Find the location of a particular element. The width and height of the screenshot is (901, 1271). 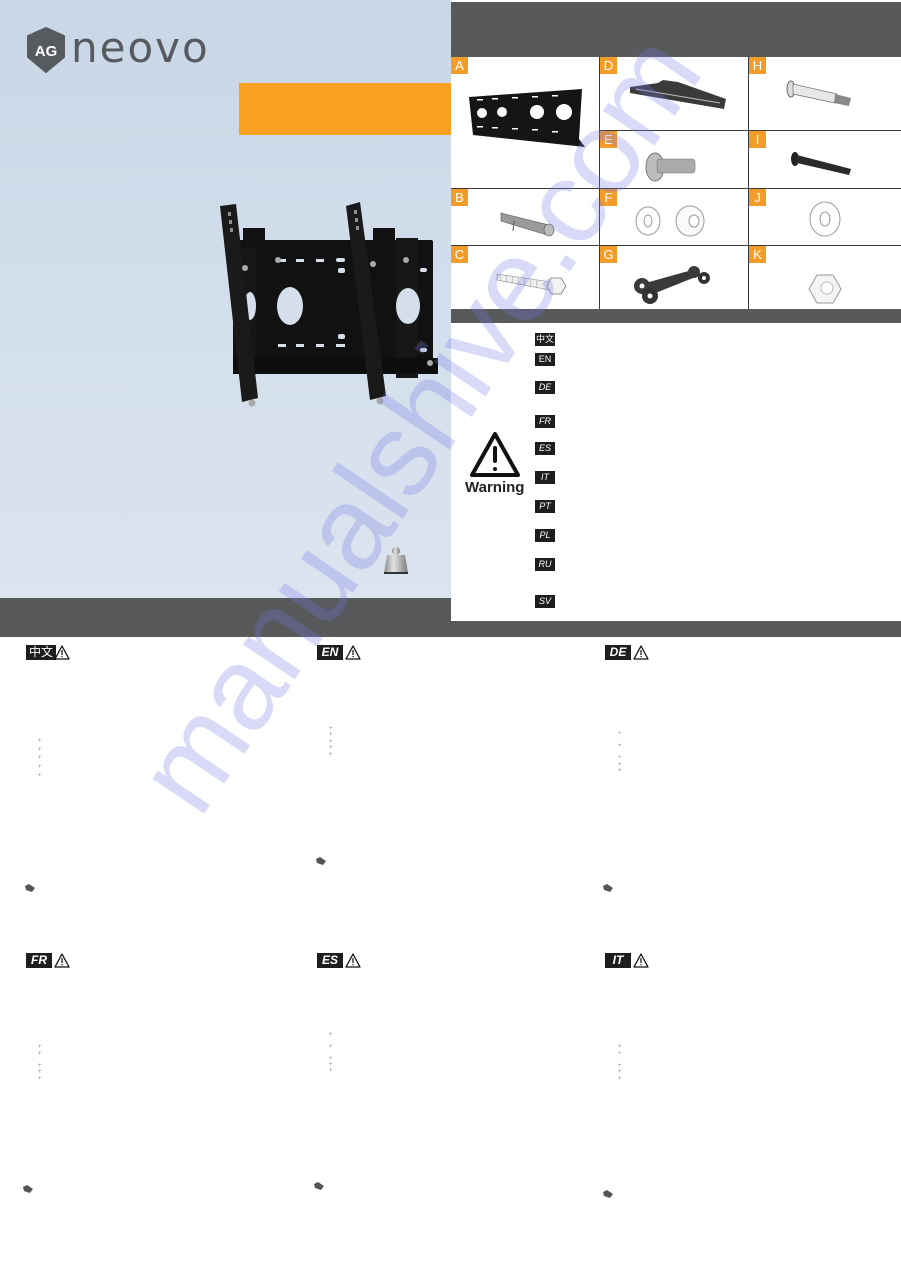

parts-grid: A D H E I B F J C G K is located at coordinates (676, 183).